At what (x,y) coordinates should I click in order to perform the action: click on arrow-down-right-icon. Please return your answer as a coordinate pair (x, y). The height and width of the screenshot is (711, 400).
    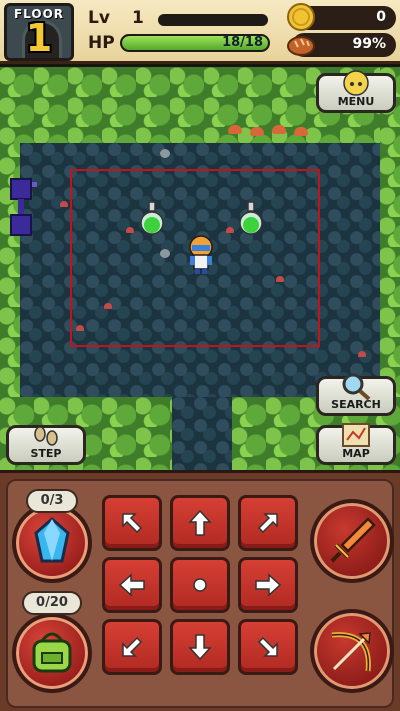
    Looking at the image, I should click on (267, 646).